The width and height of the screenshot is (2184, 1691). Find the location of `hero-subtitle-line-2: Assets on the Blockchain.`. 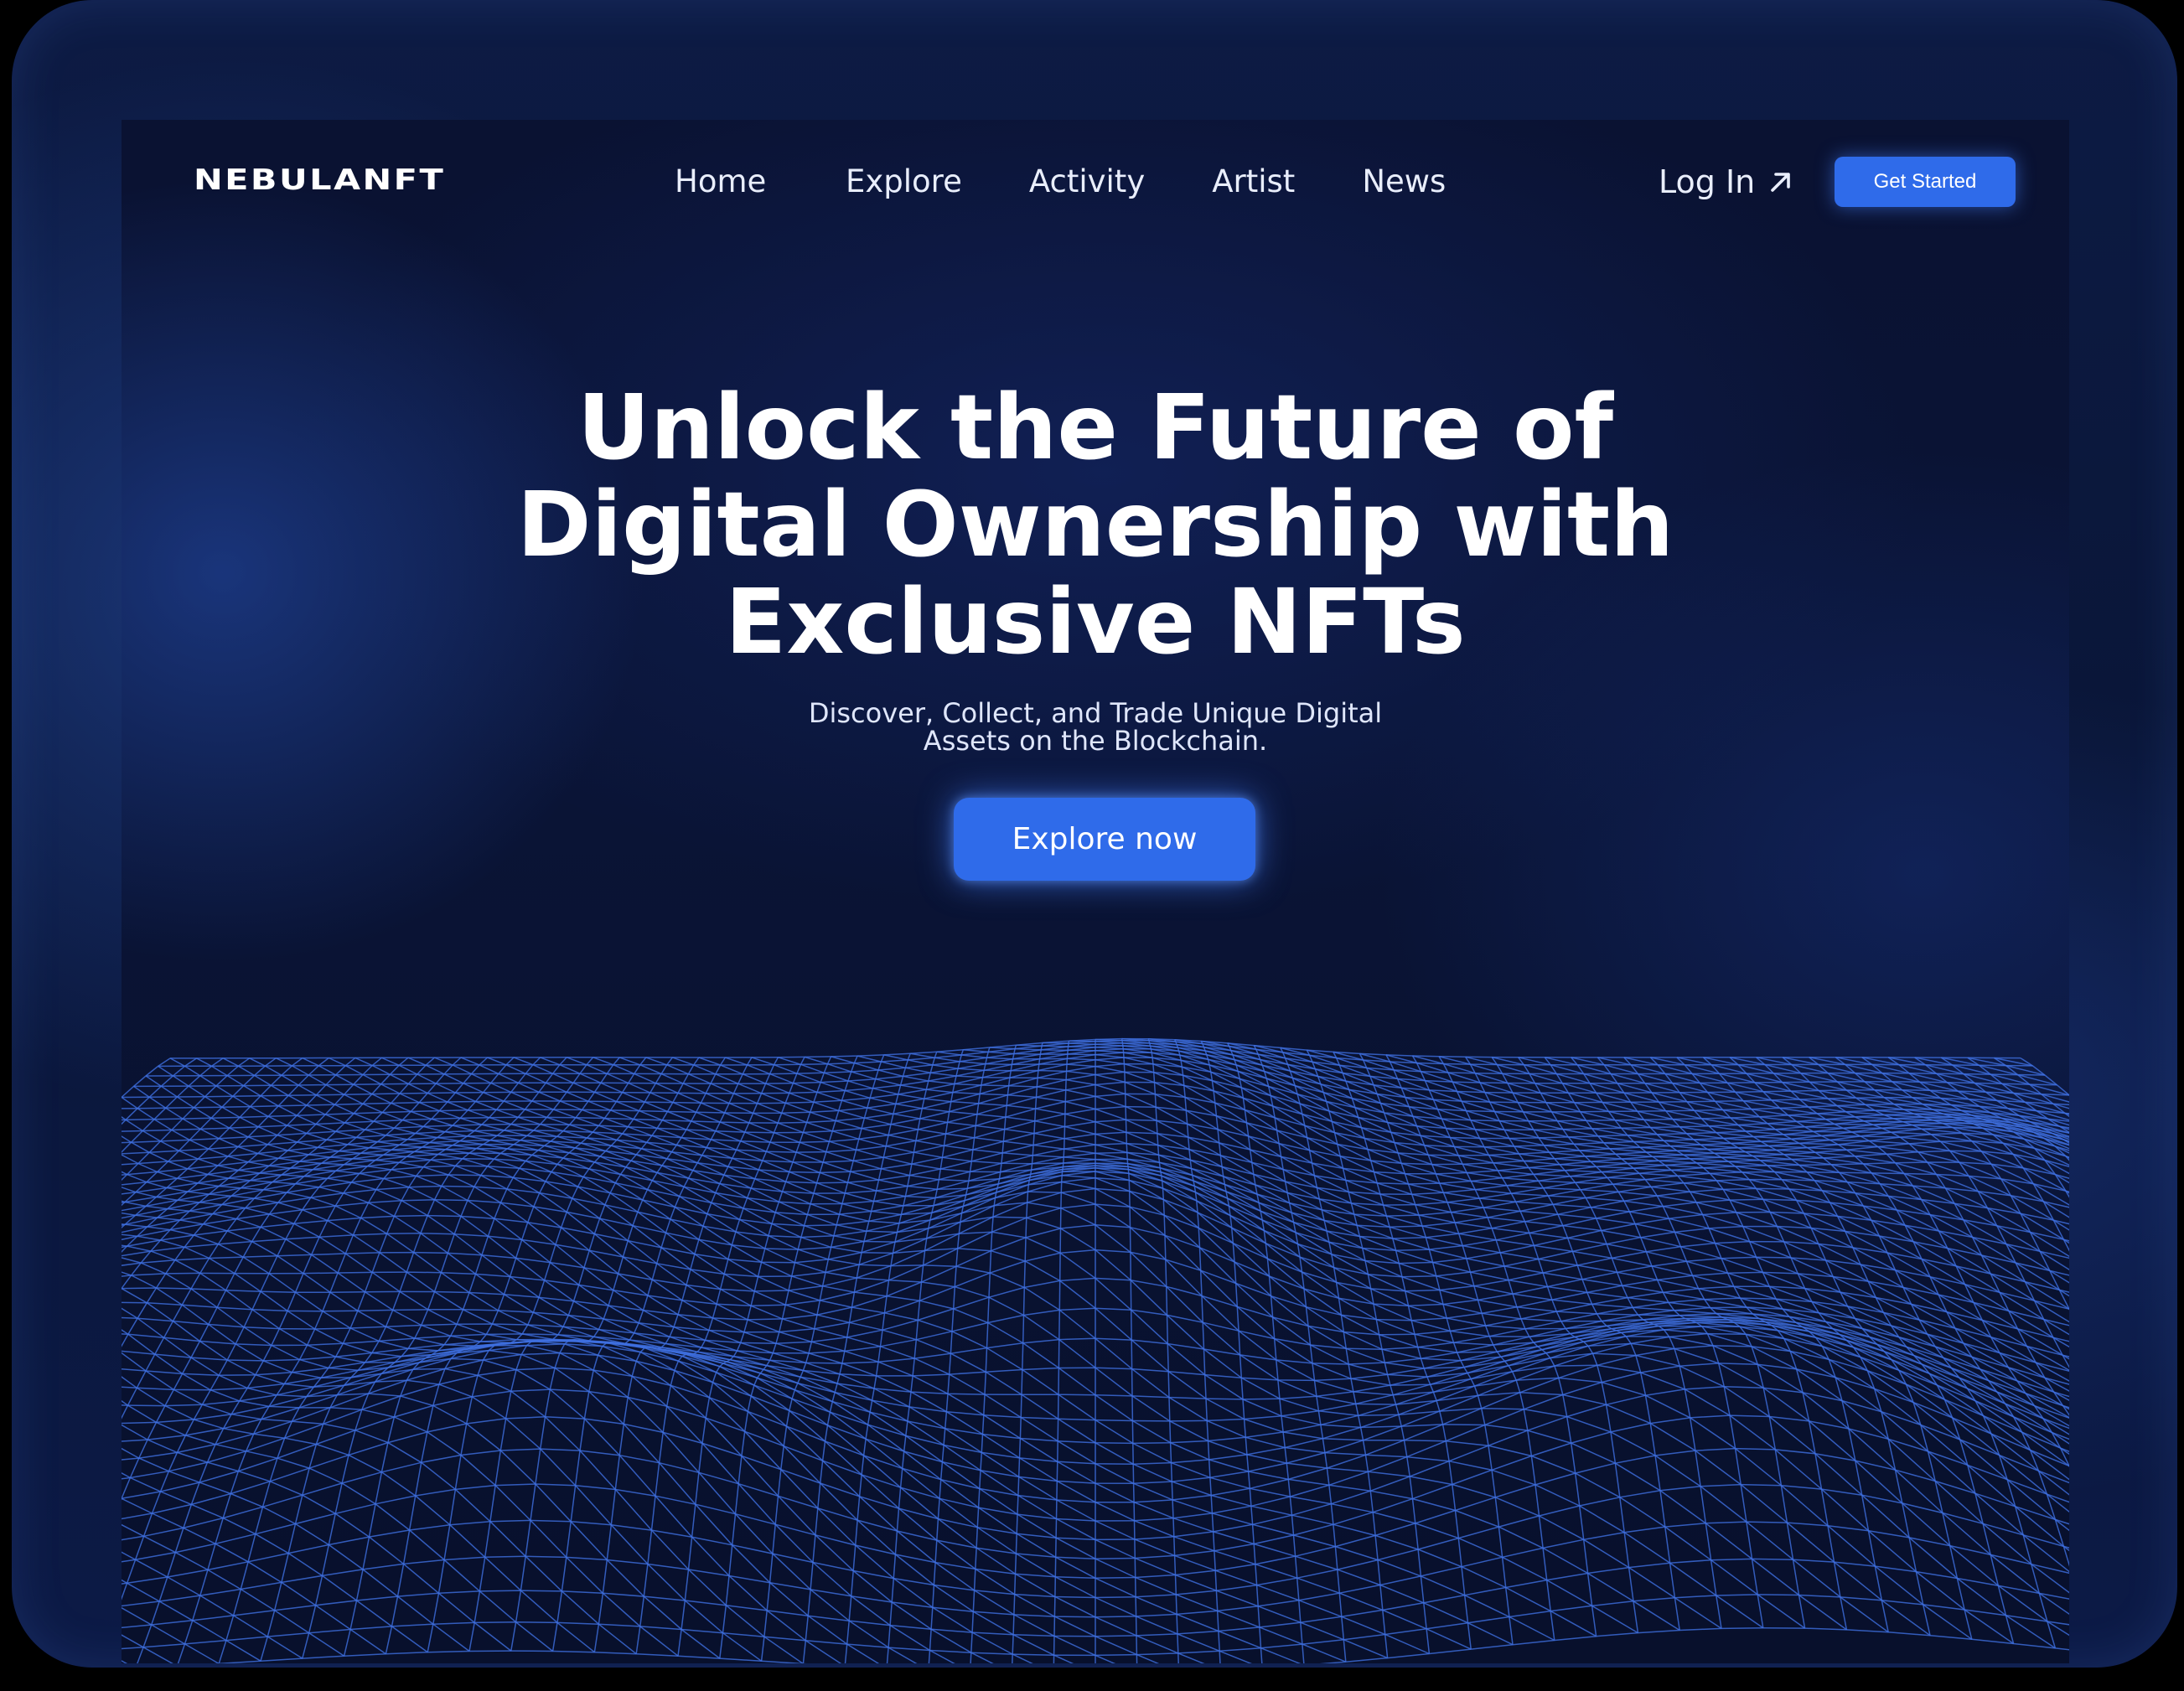

hero-subtitle-line-2: Assets on the Blockchain. is located at coordinates (1095, 741).